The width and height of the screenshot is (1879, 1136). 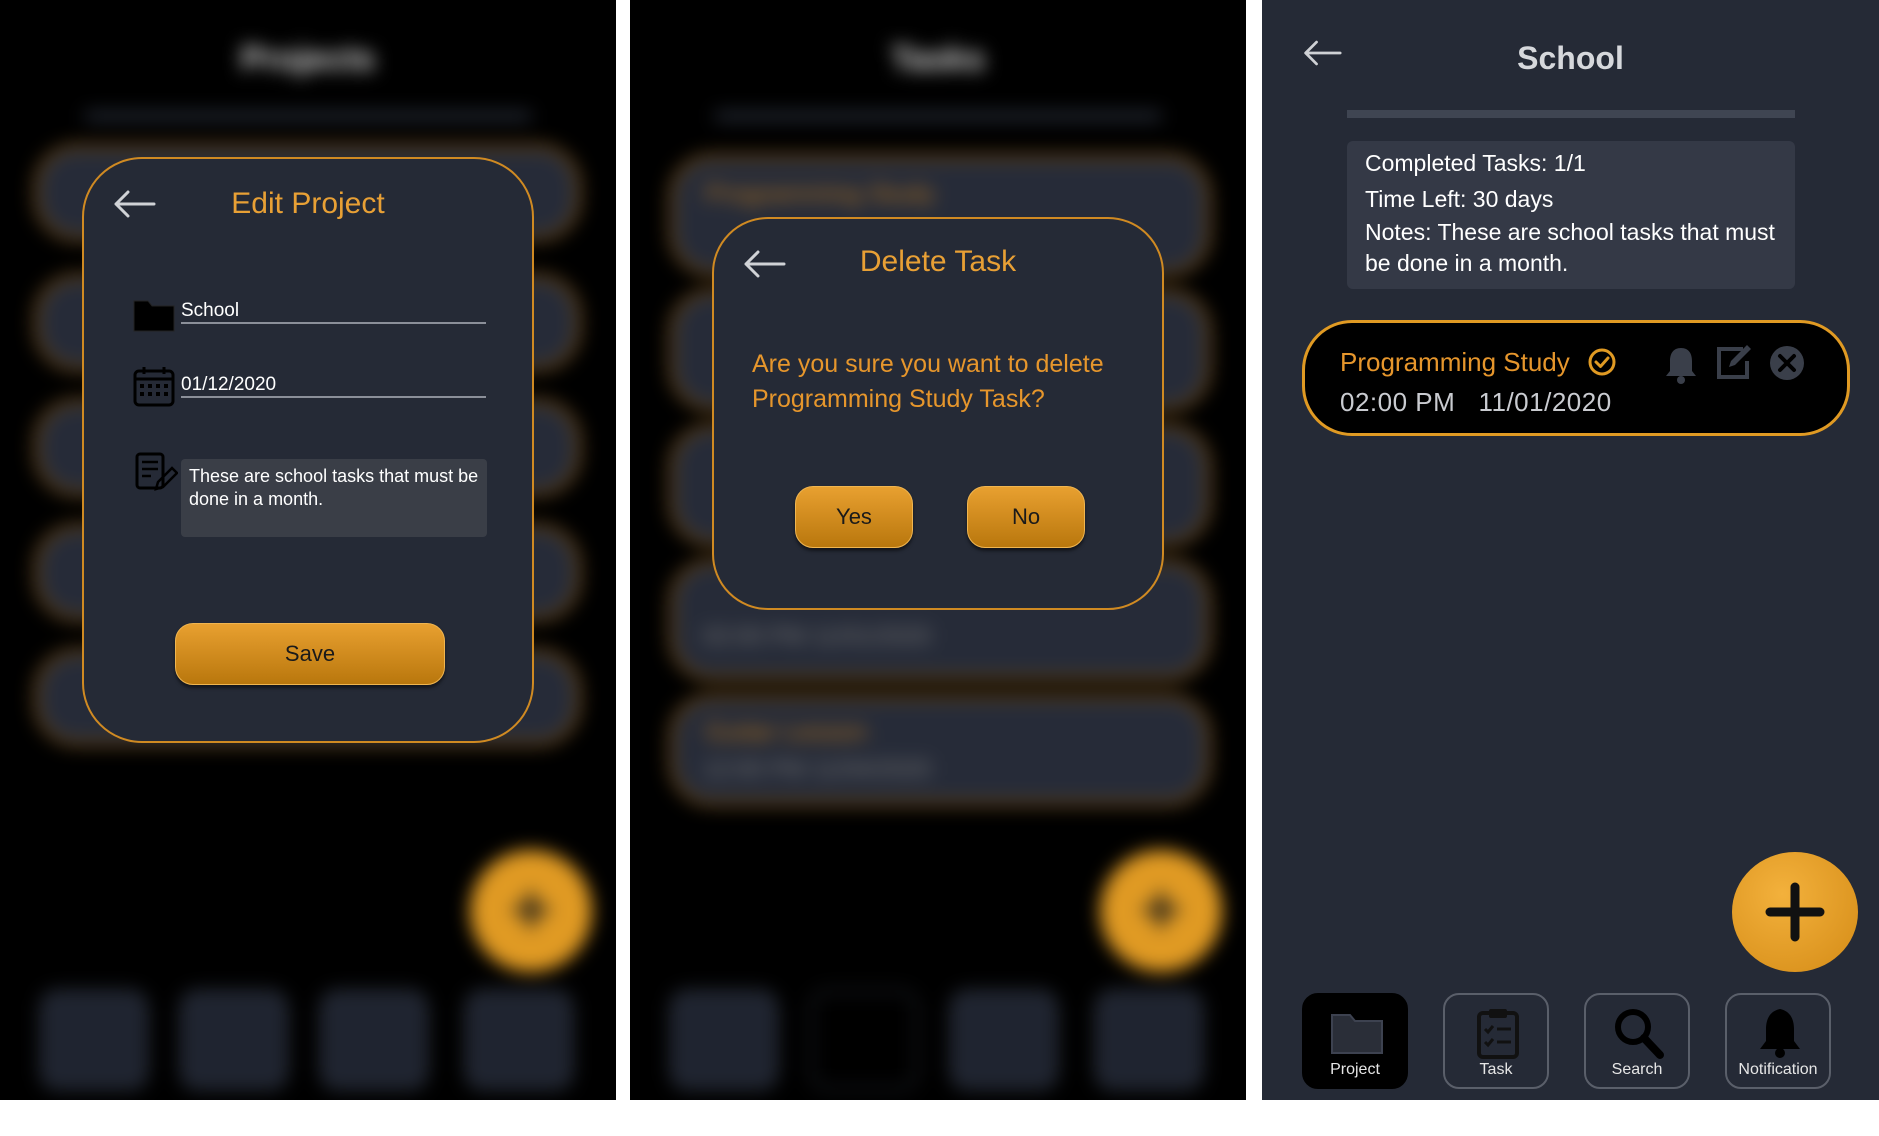 I want to click on title-divider, so click(x=1571, y=114).